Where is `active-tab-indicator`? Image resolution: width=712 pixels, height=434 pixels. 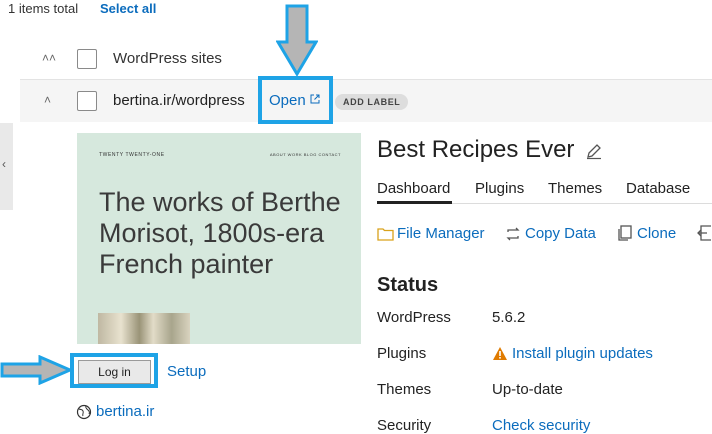
active-tab-indicator is located at coordinates (414, 202).